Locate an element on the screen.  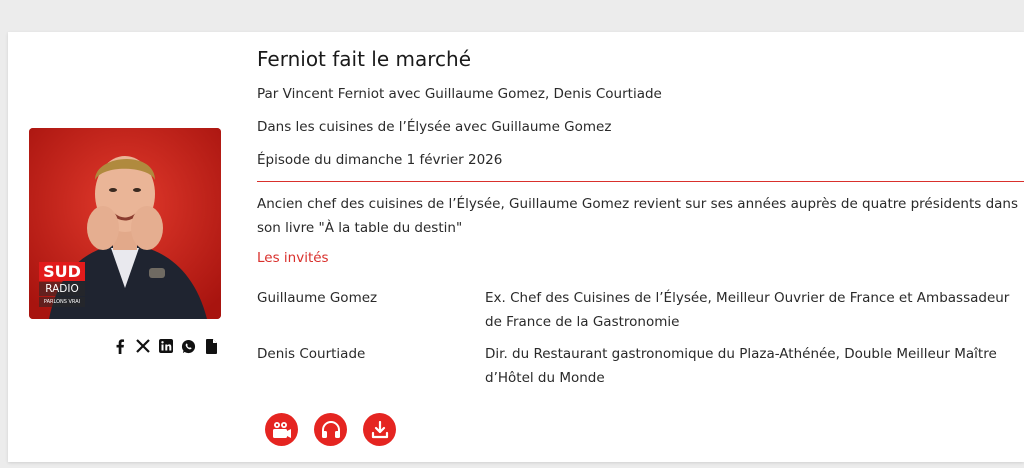
episode-actions is located at coordinates (330, 429).